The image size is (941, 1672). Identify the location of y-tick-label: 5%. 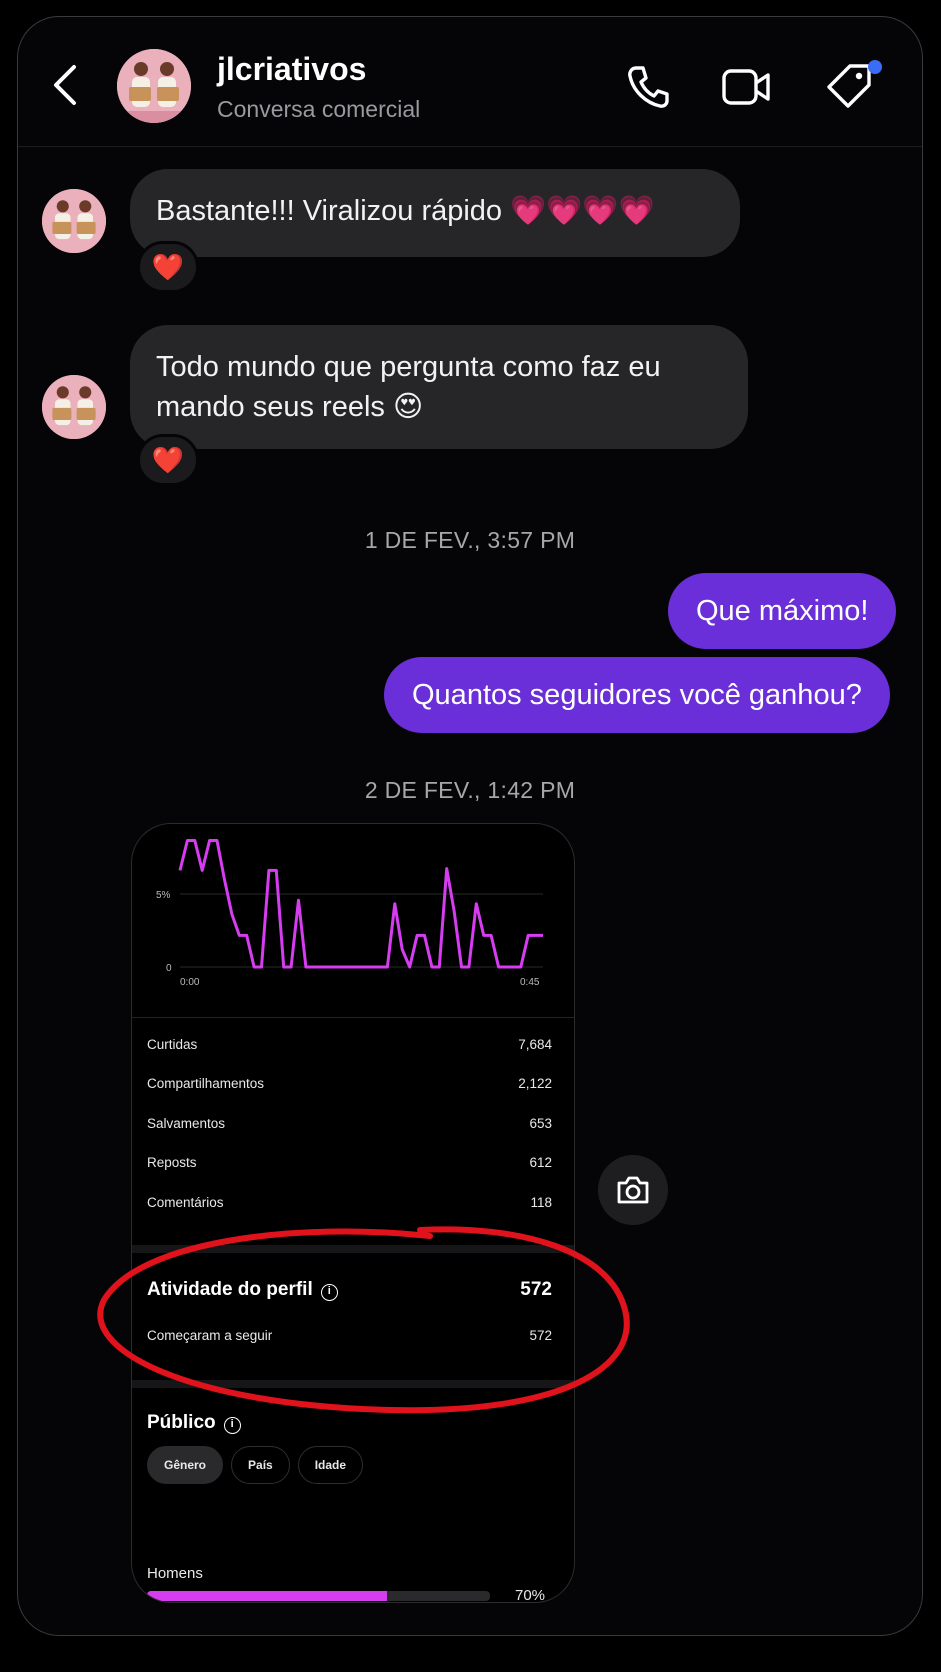
(163, 895).